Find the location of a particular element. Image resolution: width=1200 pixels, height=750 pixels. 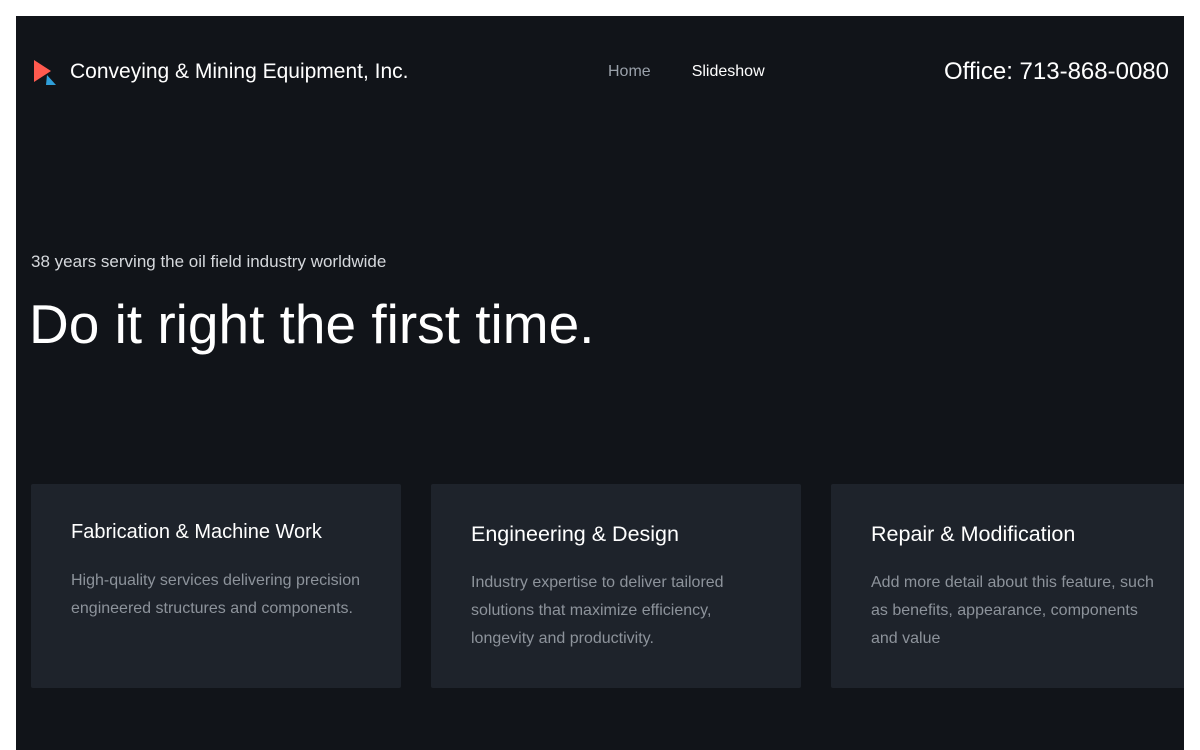

feature-card-title: Fabrication & Machine Work is located at coordinates (196, 532).